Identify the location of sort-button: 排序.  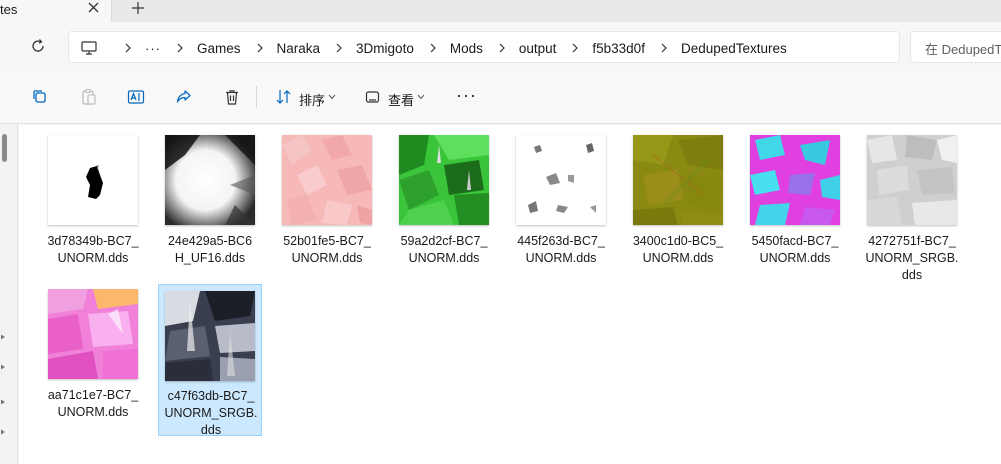
(312, 99).